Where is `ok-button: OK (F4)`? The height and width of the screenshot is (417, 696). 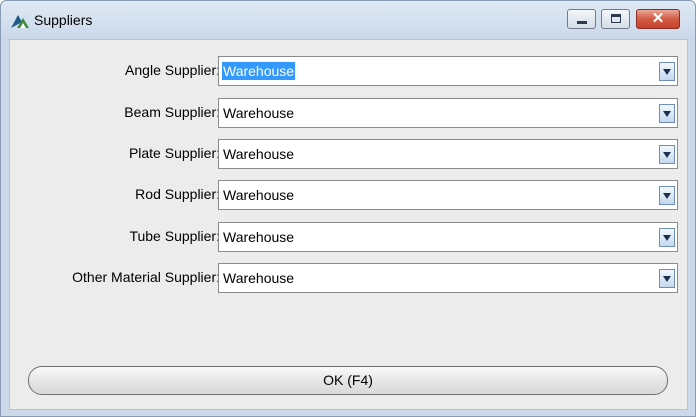 ok-button: OK (F4) is located at coordinates (348, 380).